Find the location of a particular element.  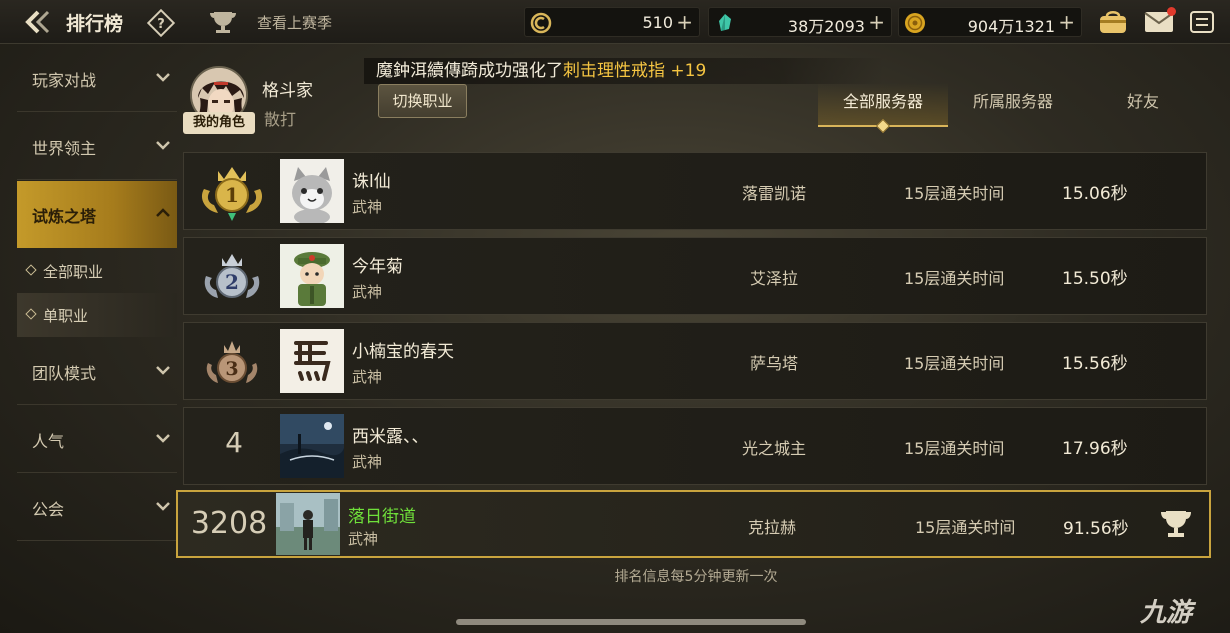

tab-friends: 好友 is located at coordinates (1143, 105).